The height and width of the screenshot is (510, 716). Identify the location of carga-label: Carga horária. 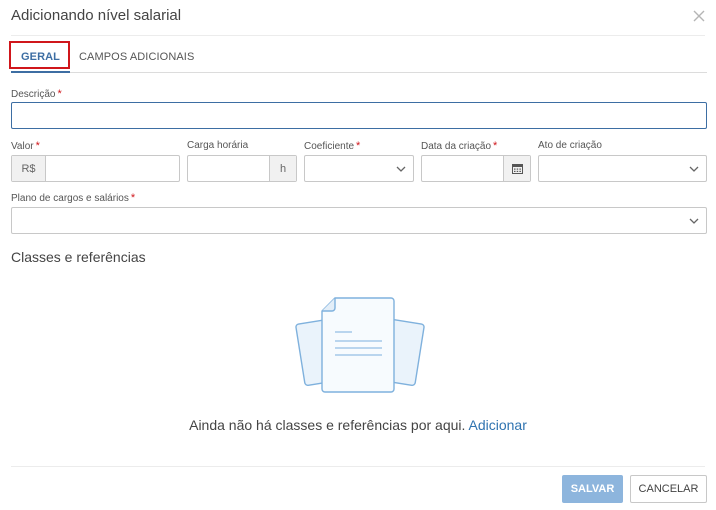
(218, 145).